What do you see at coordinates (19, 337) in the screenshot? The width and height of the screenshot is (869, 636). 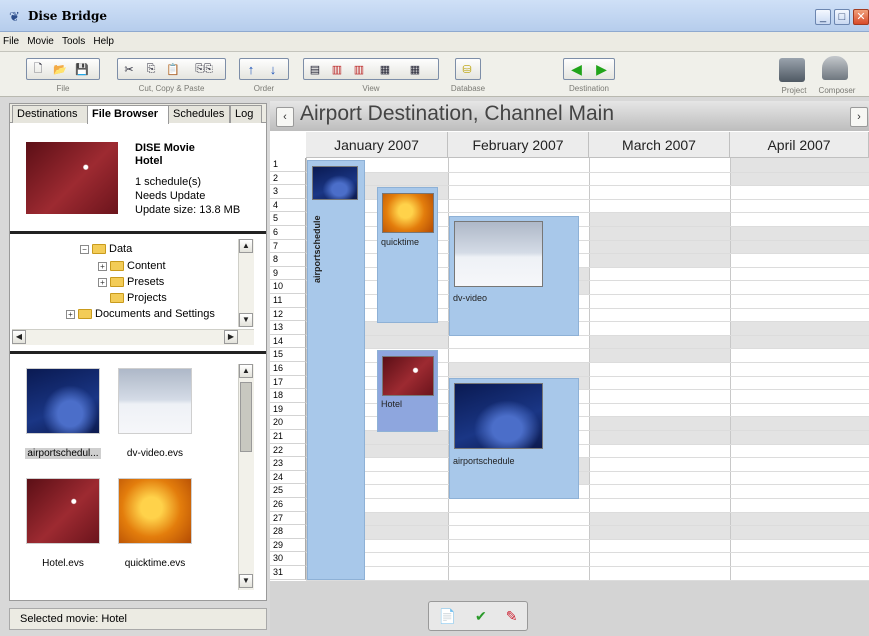 I see `scroll-left-button: ◀` at bounding box center [19, 337].